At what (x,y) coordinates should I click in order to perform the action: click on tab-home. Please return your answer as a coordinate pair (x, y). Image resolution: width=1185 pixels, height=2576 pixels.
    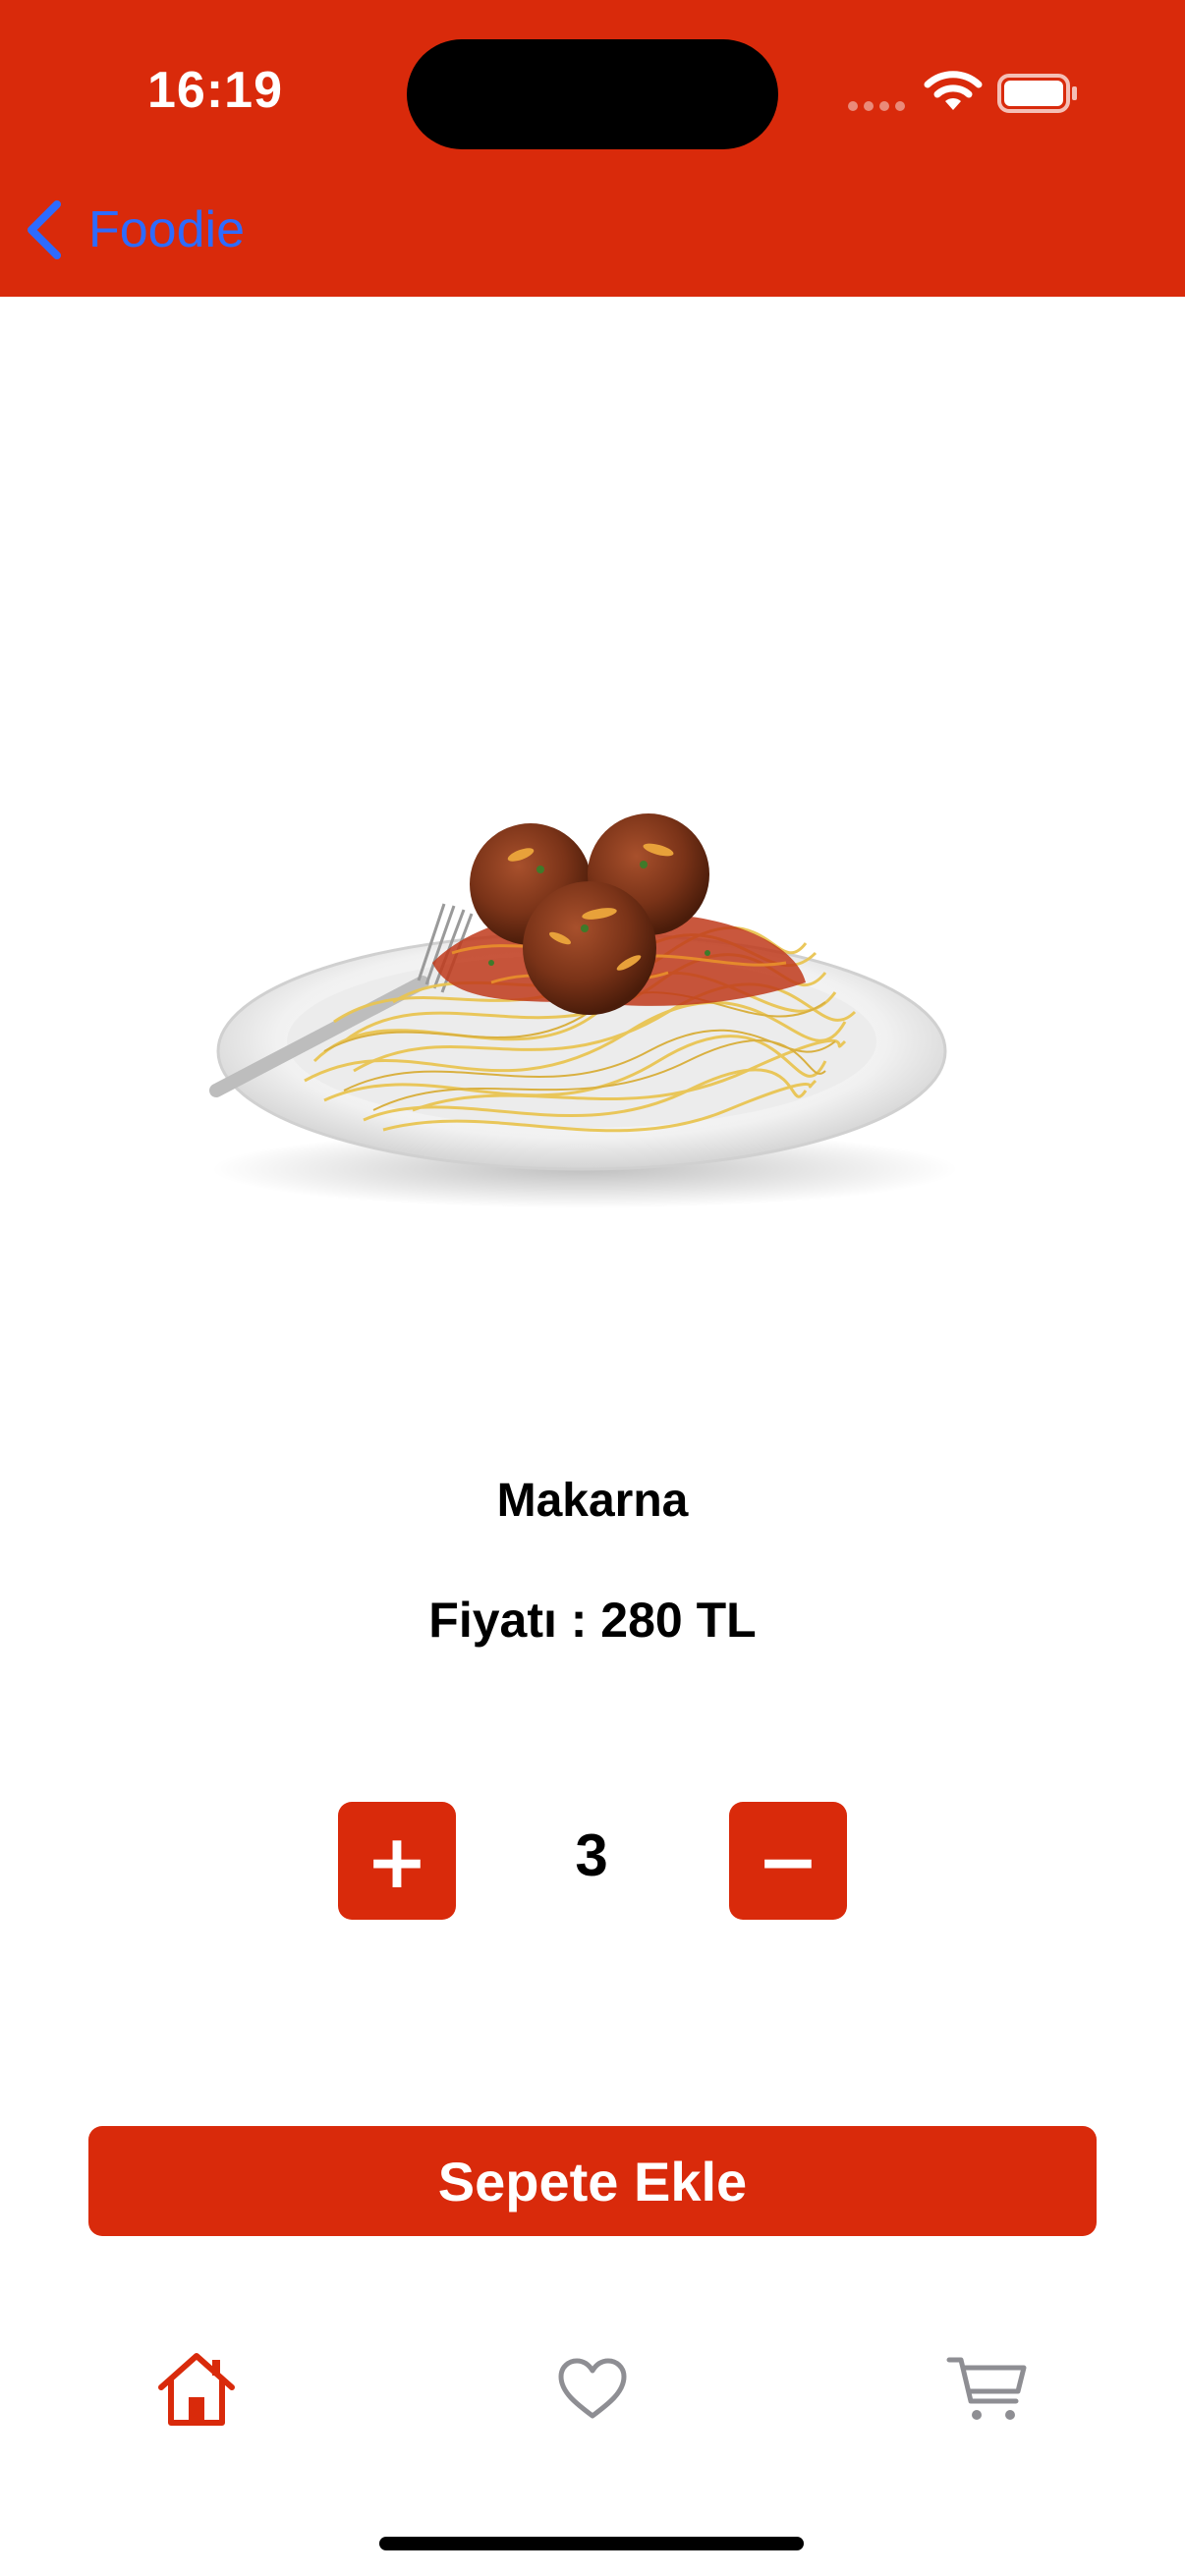
    Looking at the image, I should click on (197, 2389).